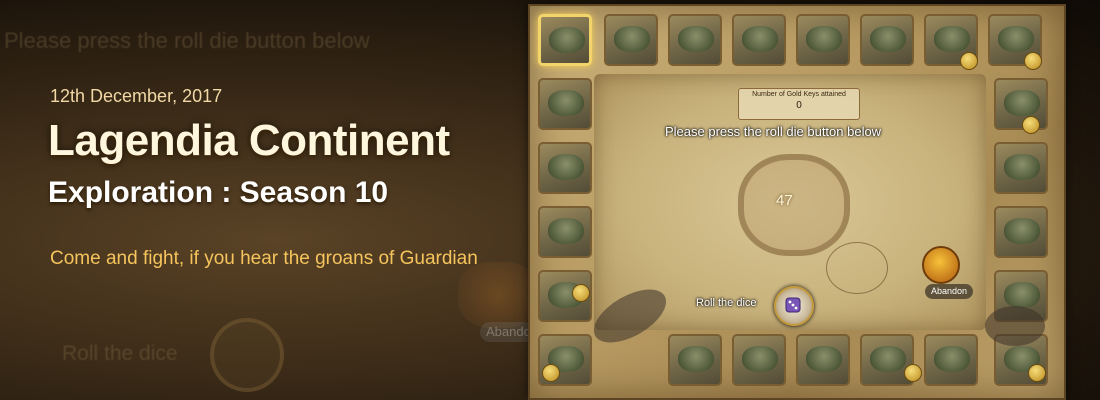 The image size is (1100, 400). I want to click on gold-keys-counter: Number of Gold Keys attained 0, so click(799, 104).